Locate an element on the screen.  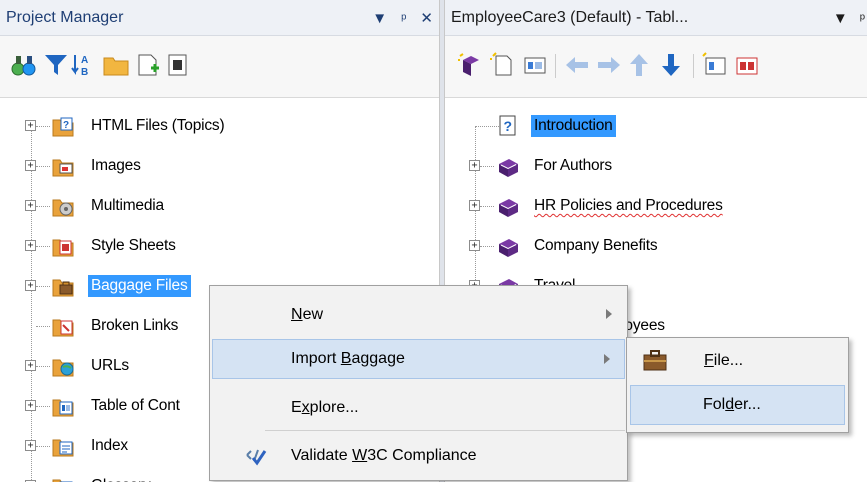
stylesheet-folder-icon is located at coordinates (63, 248).